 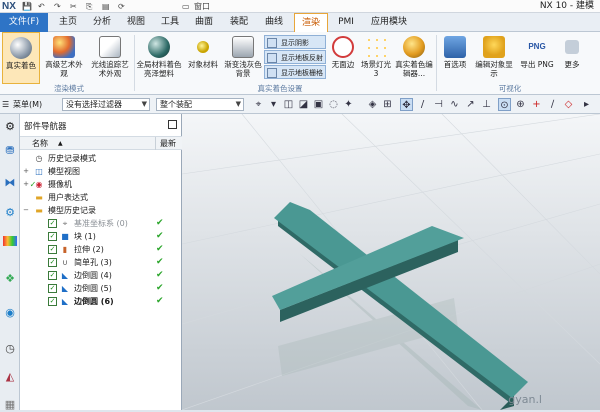 I want to click on undo-icon: ↶, so click(x=41, y=6).